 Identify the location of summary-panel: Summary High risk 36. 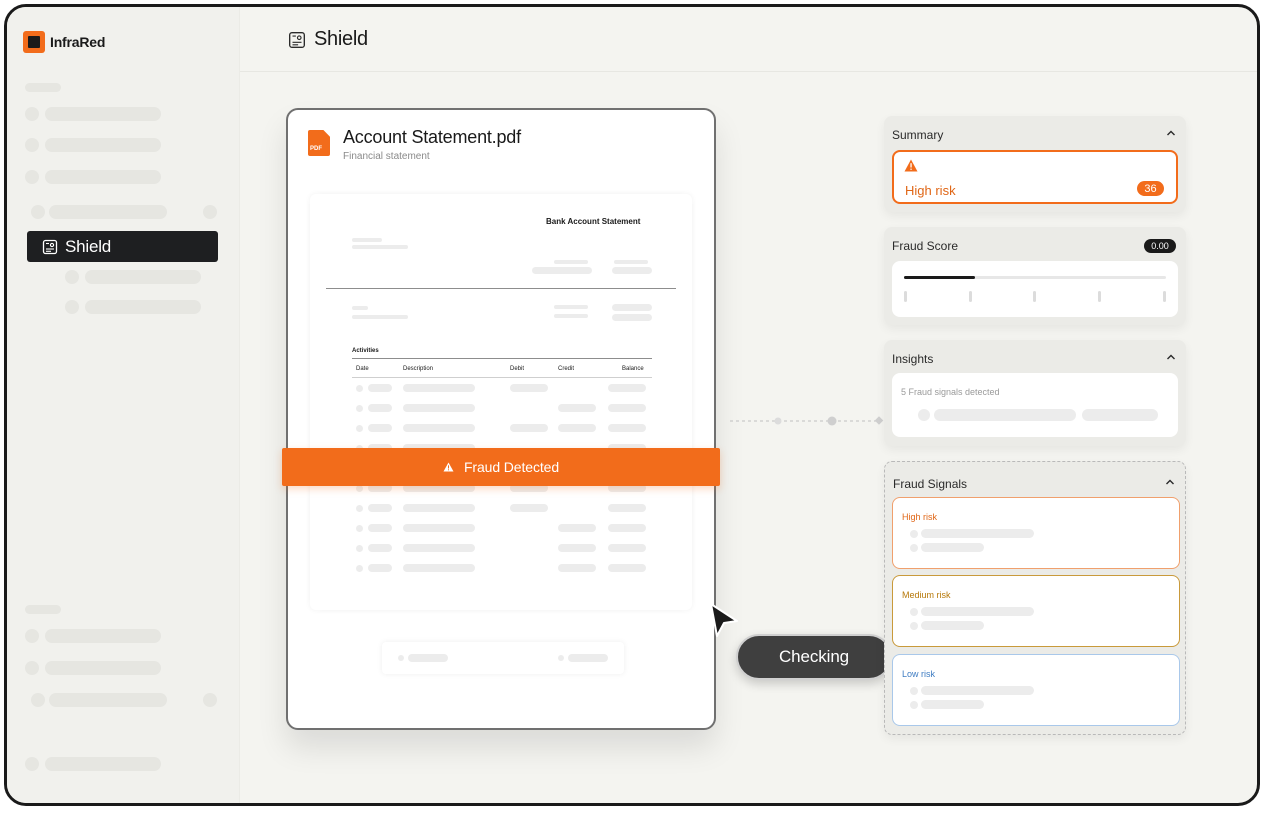
(1035, 164).